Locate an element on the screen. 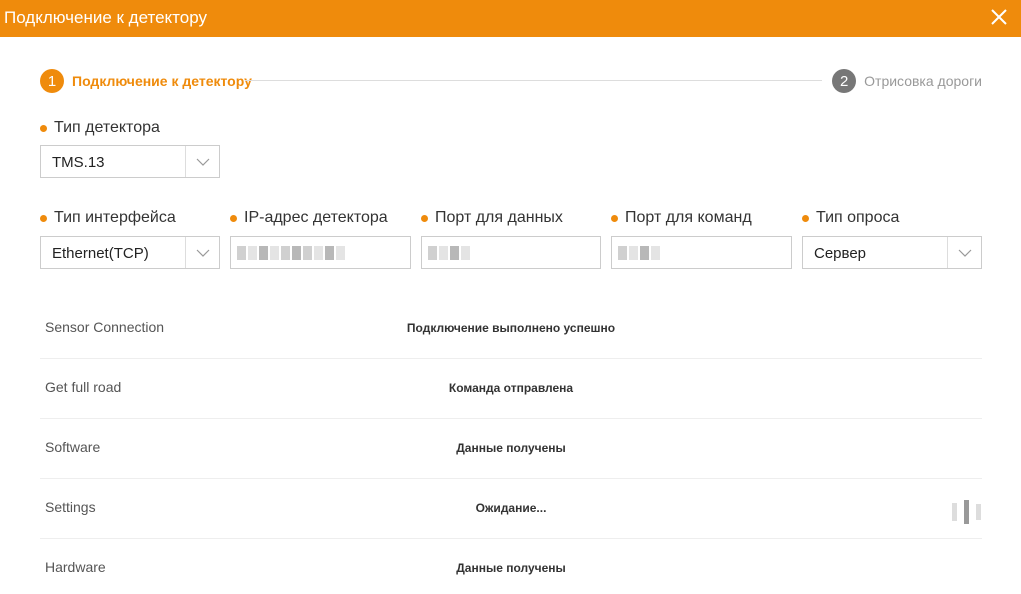  status-row-software: Software Данные получены is located at coordinates (511, 449).